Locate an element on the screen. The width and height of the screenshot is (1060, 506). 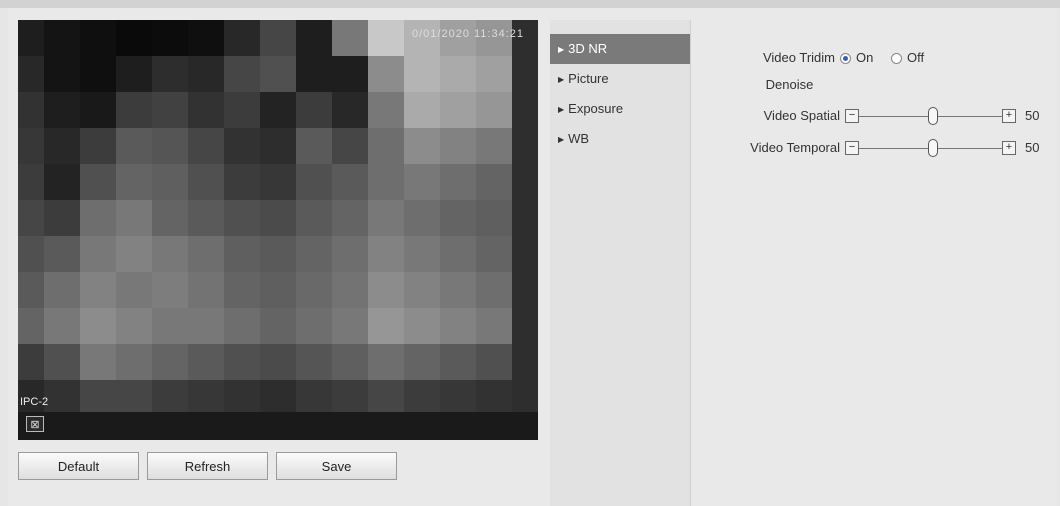
menu-item-label: WB is located at coordinates (579, 138).